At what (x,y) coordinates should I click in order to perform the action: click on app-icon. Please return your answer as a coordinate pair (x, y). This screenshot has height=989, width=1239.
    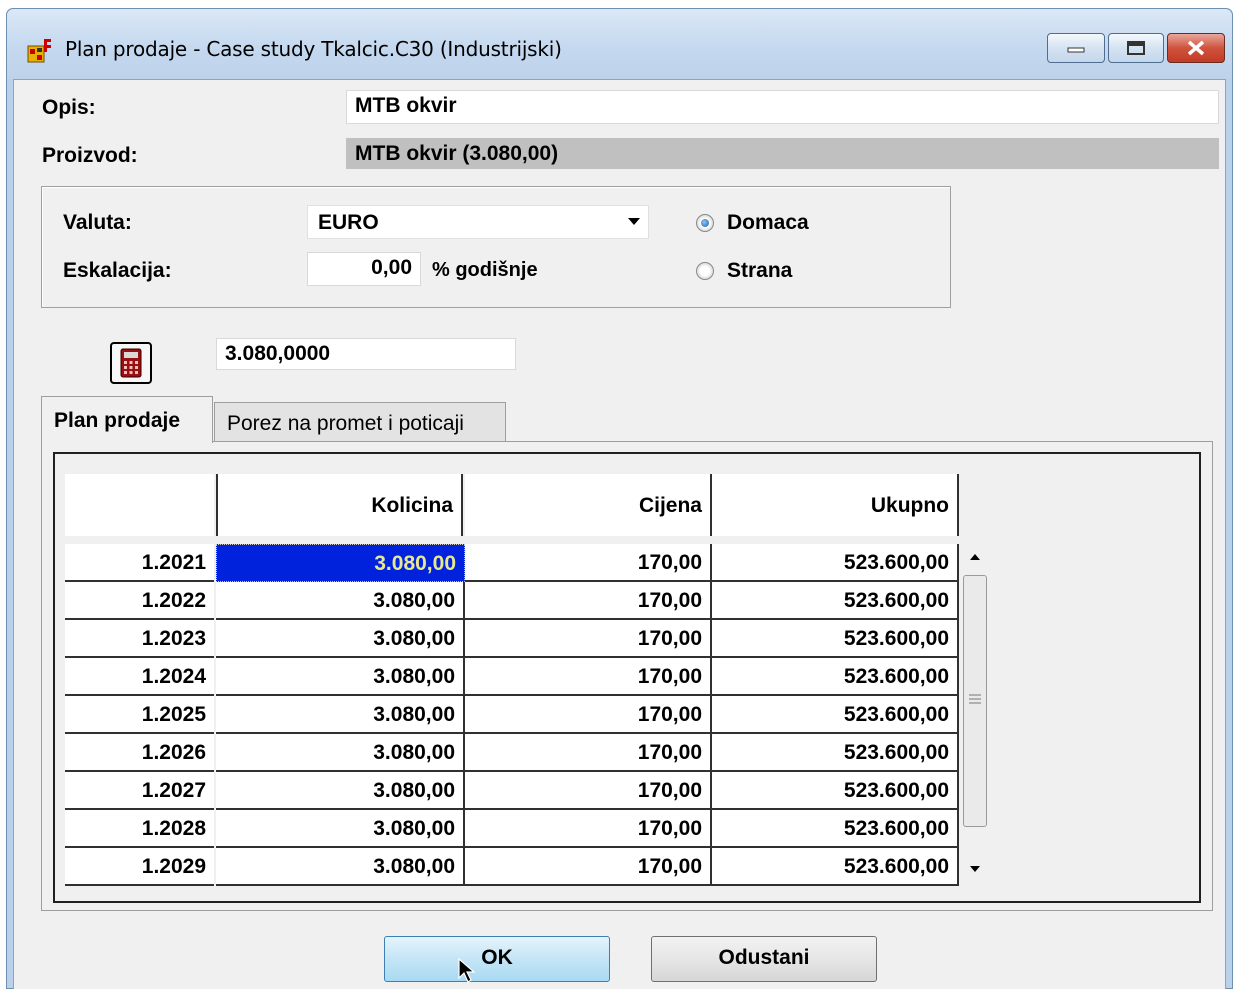
    Looking at the image, I should click on (39, 51).